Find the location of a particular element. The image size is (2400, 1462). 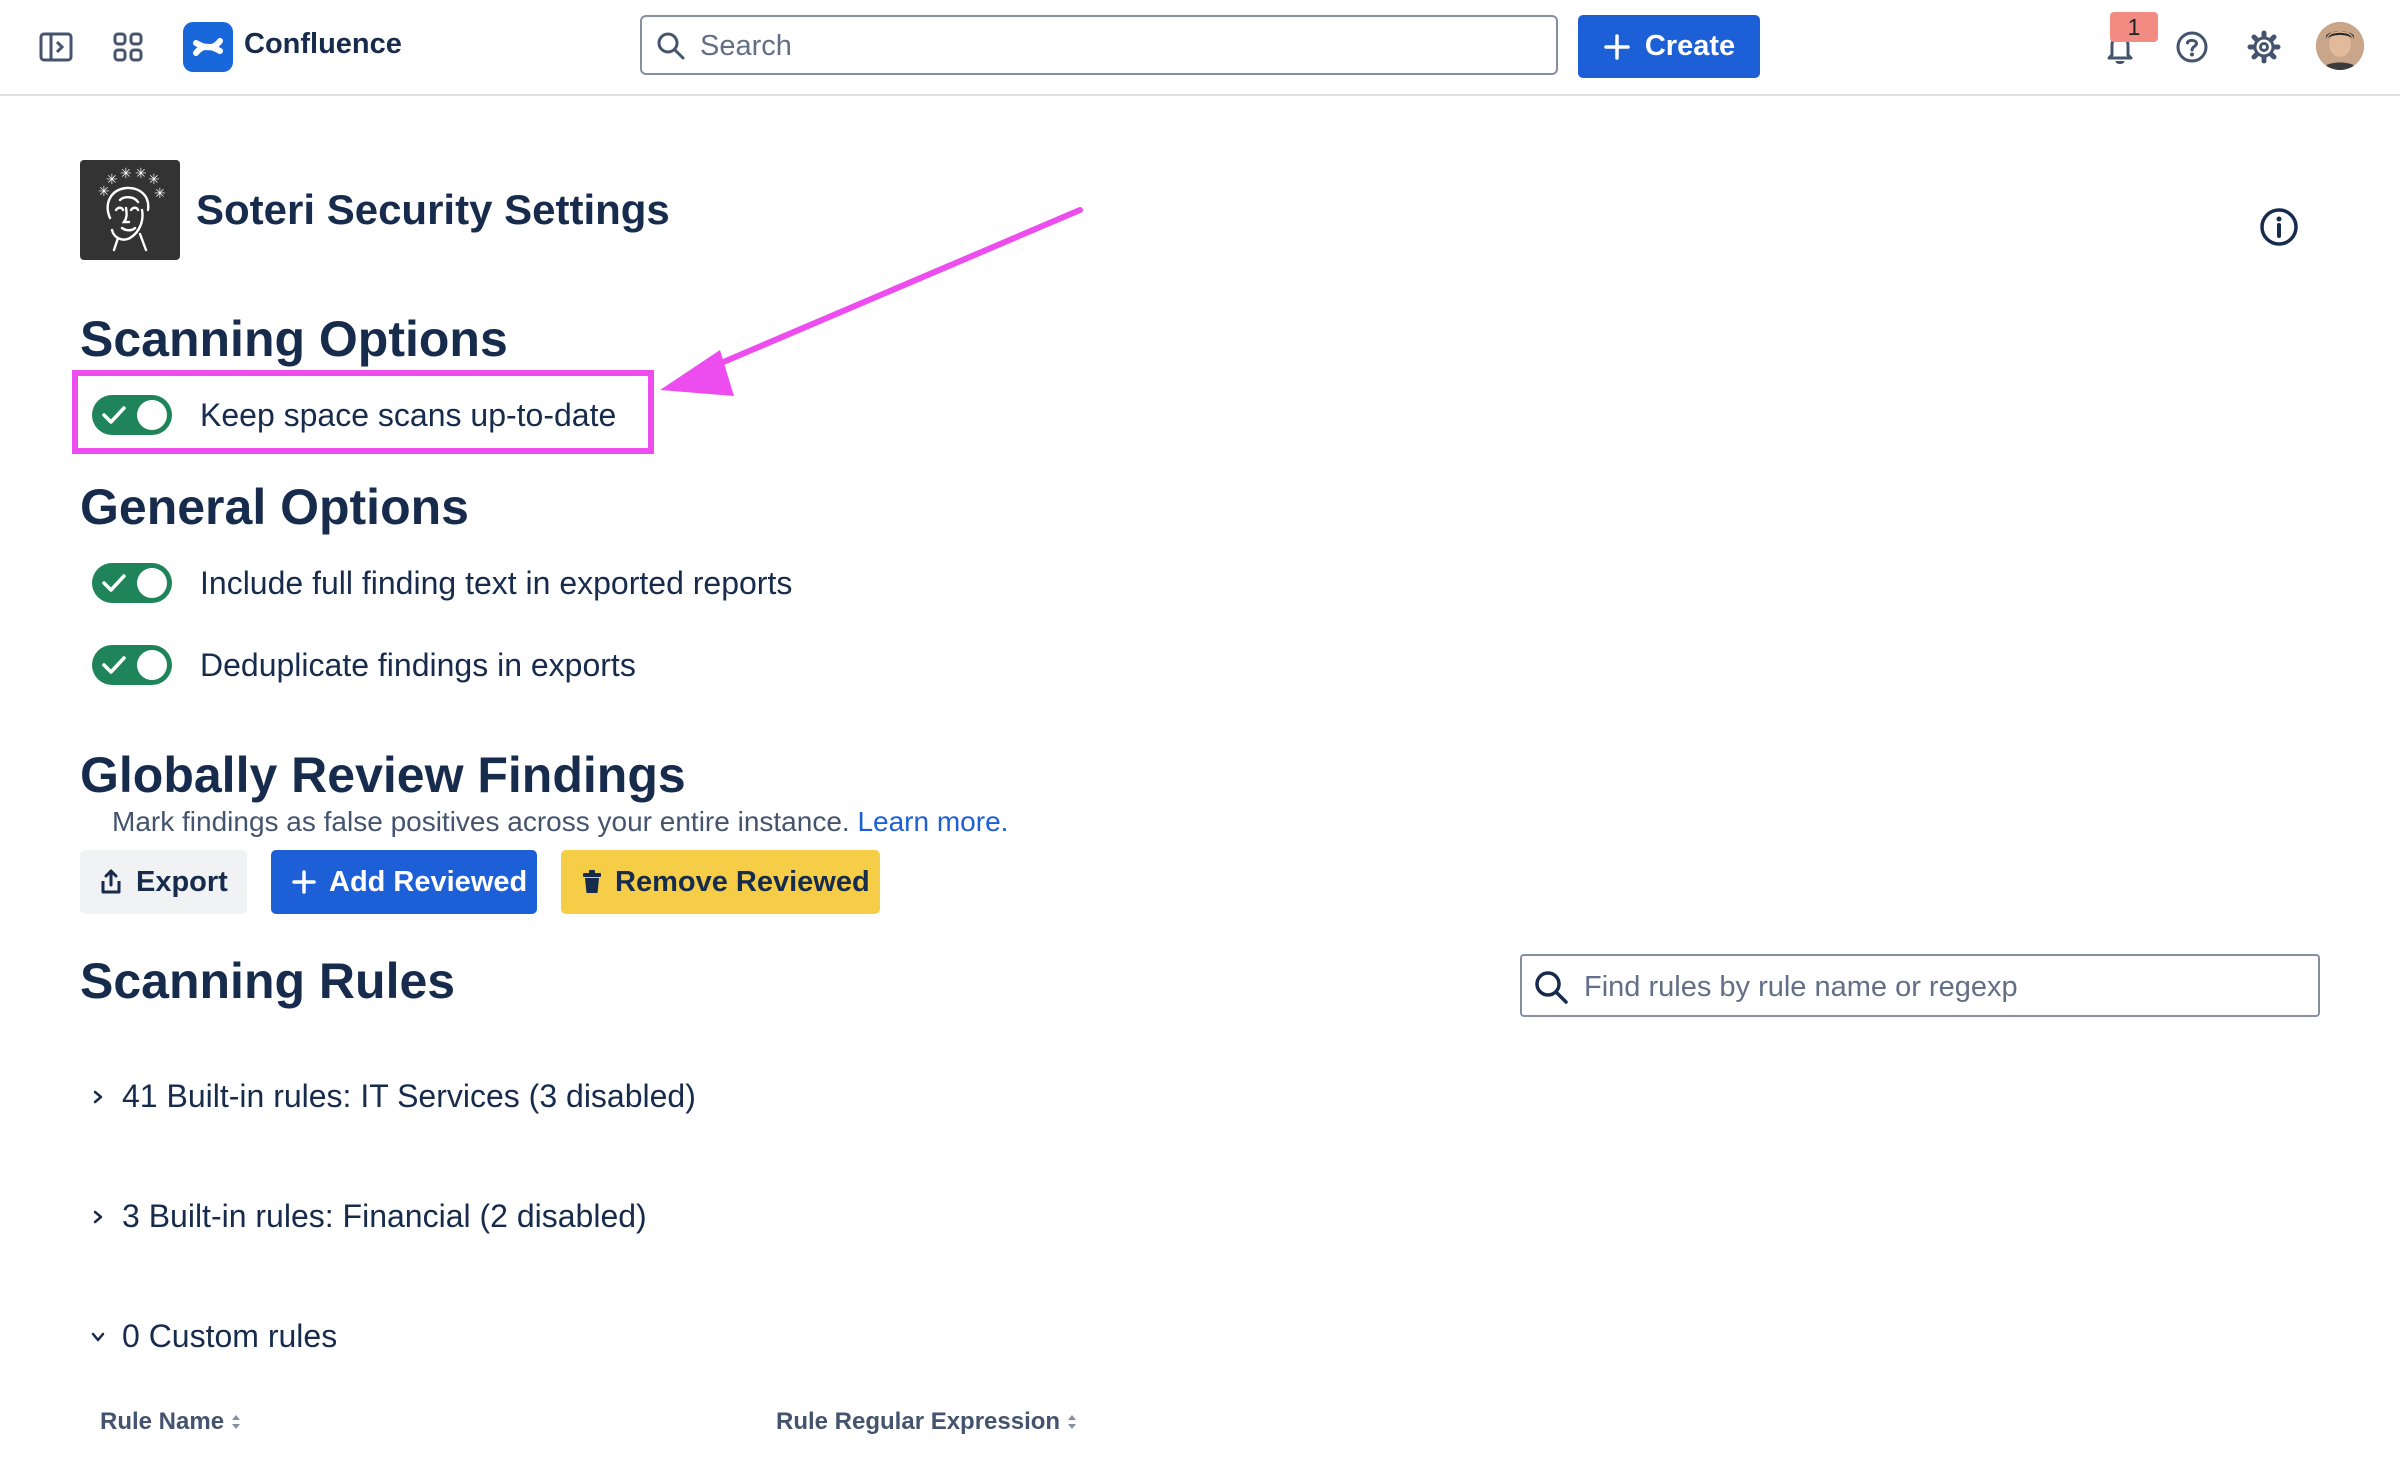

trash-icon is located at coordinates (592, 881).